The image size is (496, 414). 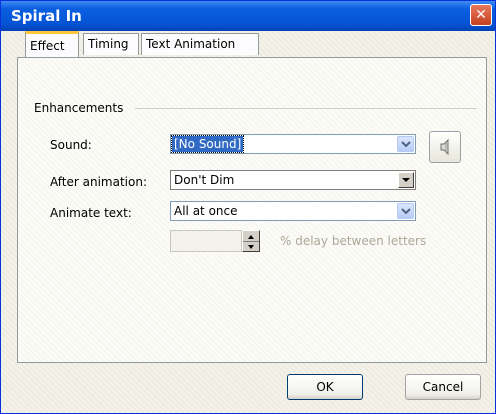 I want to click on after-animation-value: Don't Dim, so click(x=204, y=180).